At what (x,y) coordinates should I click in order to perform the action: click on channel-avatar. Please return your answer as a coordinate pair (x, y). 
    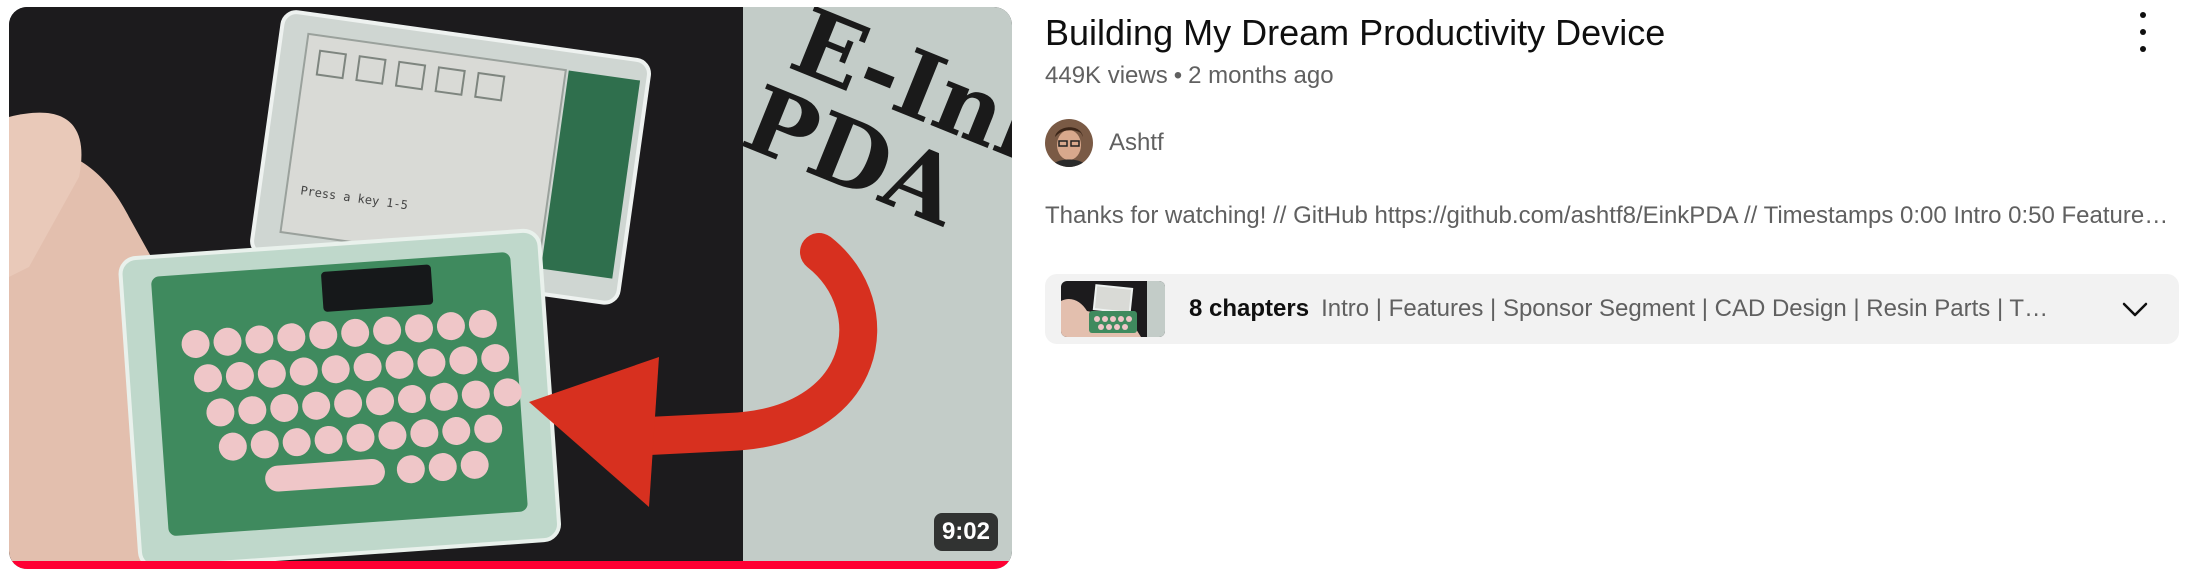
    Looking at the image, I should click on (1069, 143).